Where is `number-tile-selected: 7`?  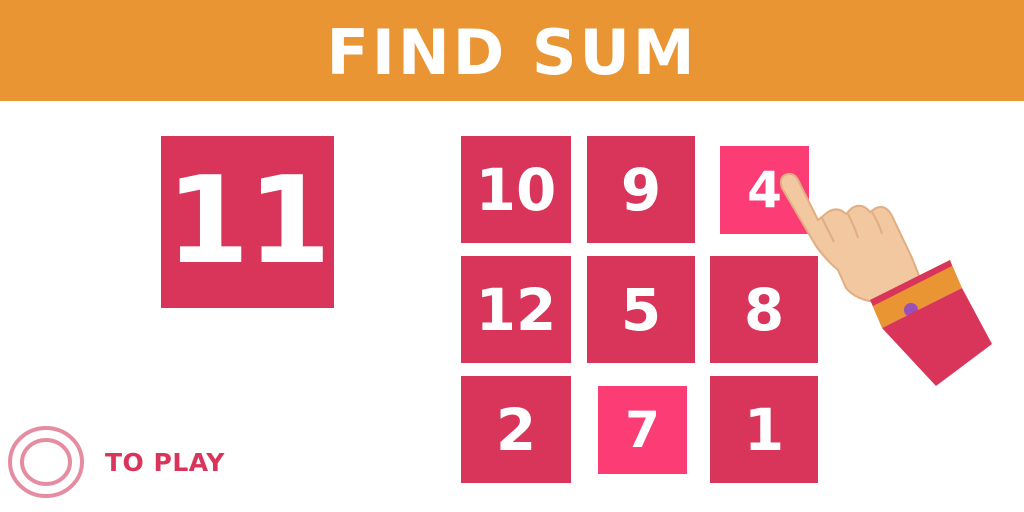
number-tile-selected: 7 is located at coordinates (642, 430).